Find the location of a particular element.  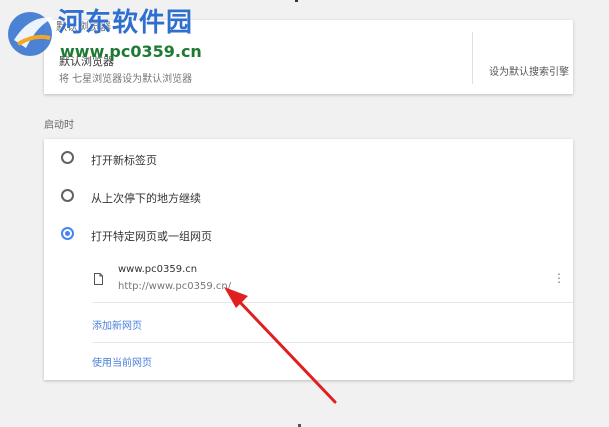

startup-option-continue: 从上次停下的地方继续 is located at coordinates (308, 196).